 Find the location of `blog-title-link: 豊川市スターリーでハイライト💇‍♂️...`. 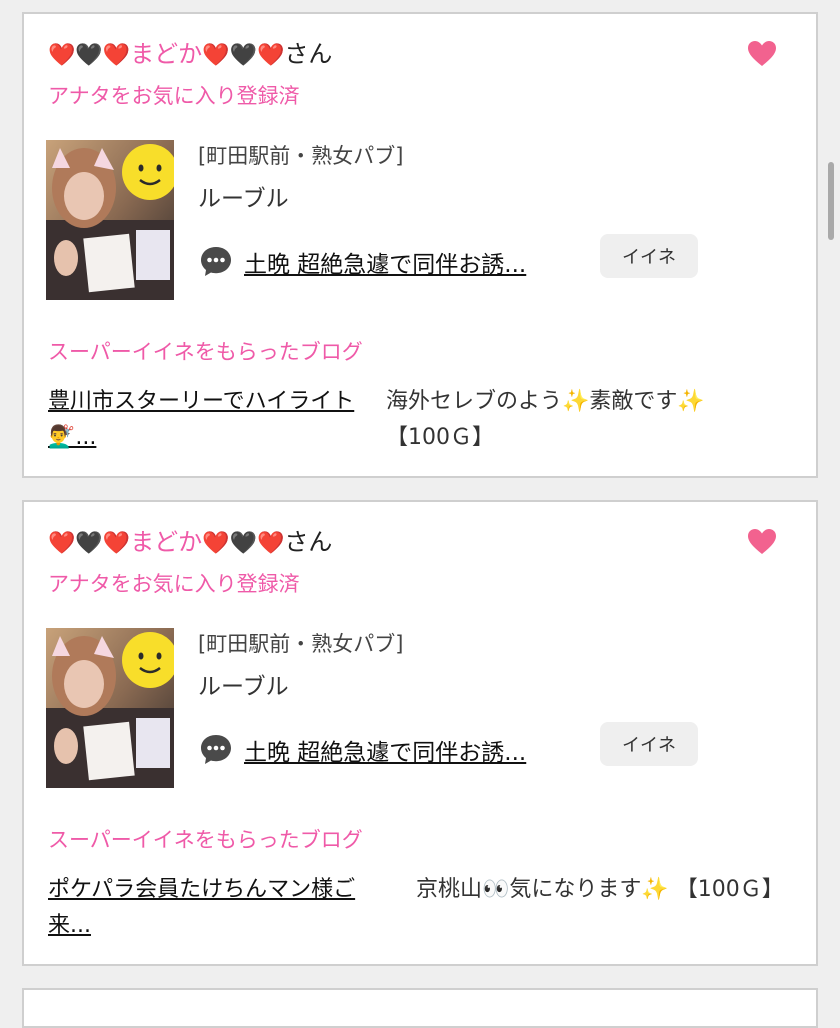

blog-title-link: 豊川市スターリーでハイライト💇‍♂️... is located at coordinates (216, 420).